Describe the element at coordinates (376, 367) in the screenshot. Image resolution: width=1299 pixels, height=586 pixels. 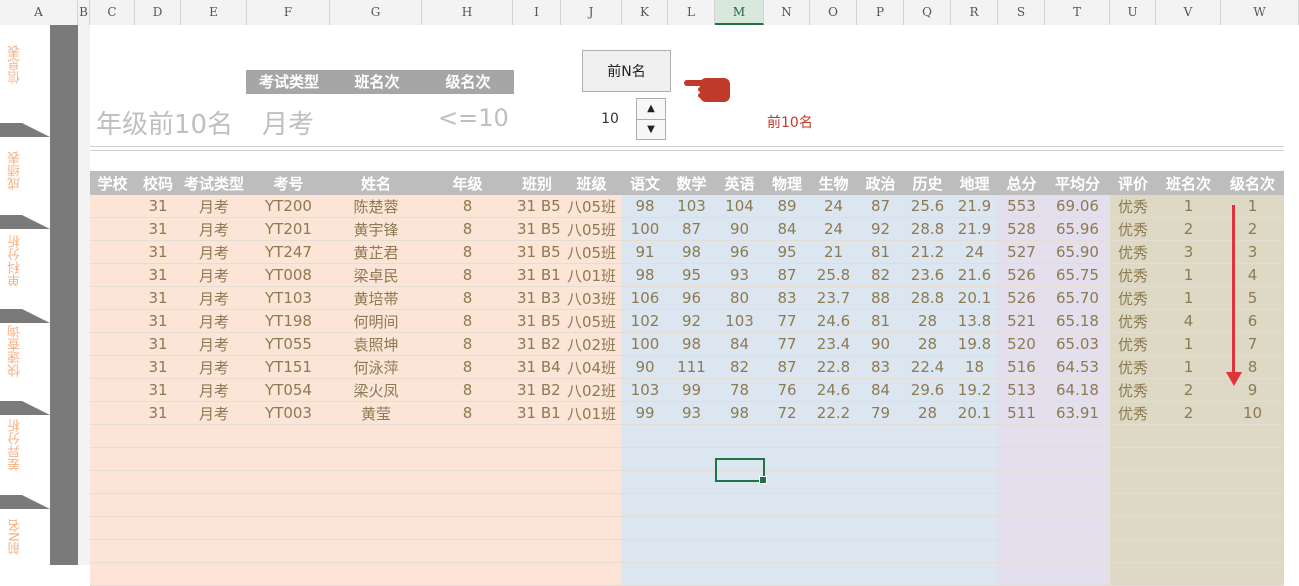
I see `table-cell: 何泳萍` at that location.